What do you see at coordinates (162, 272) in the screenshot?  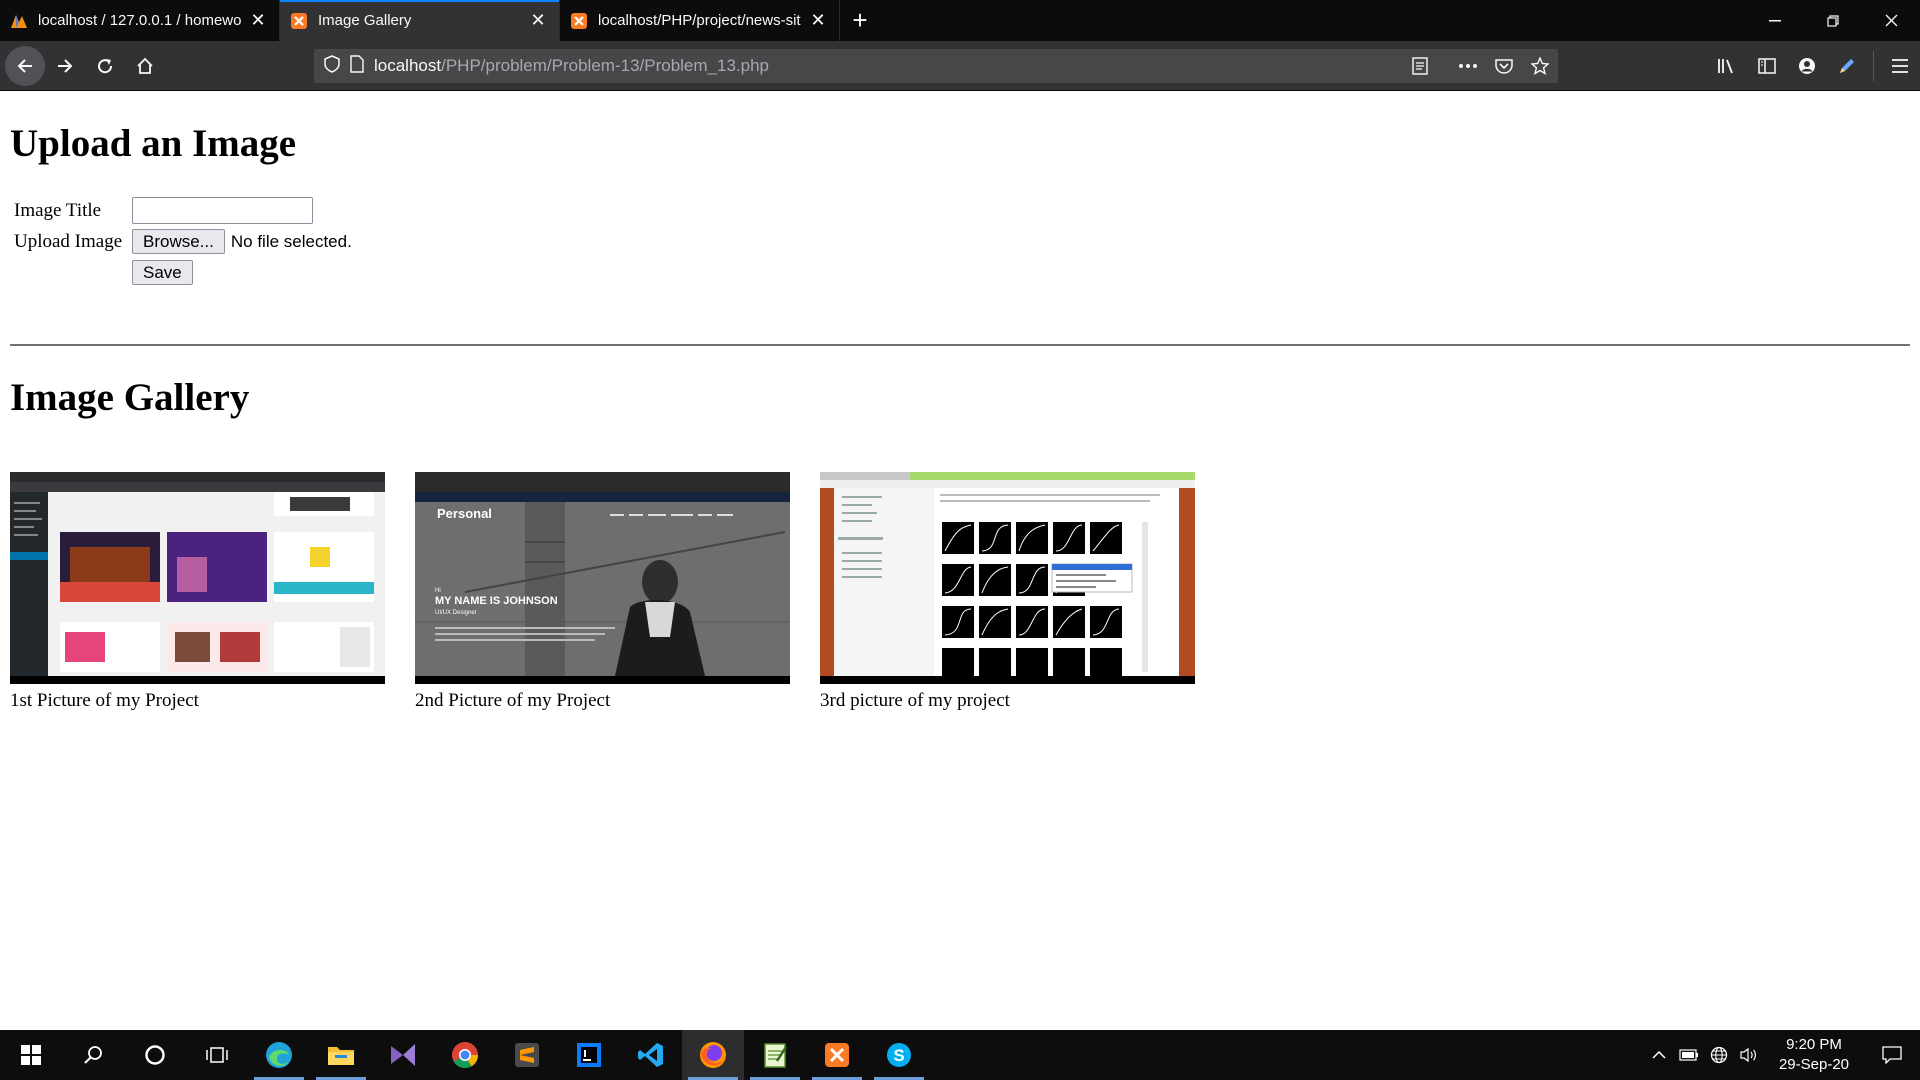 I see `save-button: Save` at bounding box center [162, 272].